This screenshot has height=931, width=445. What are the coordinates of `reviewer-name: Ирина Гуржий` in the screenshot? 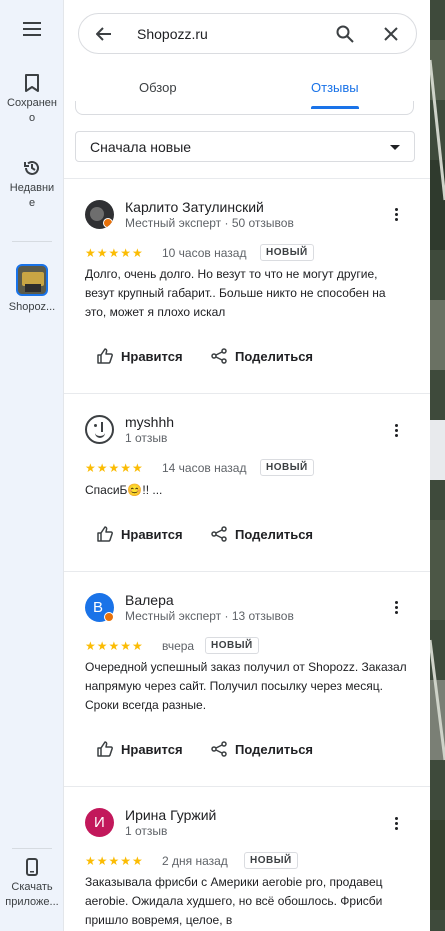 It's located at (170, 815).